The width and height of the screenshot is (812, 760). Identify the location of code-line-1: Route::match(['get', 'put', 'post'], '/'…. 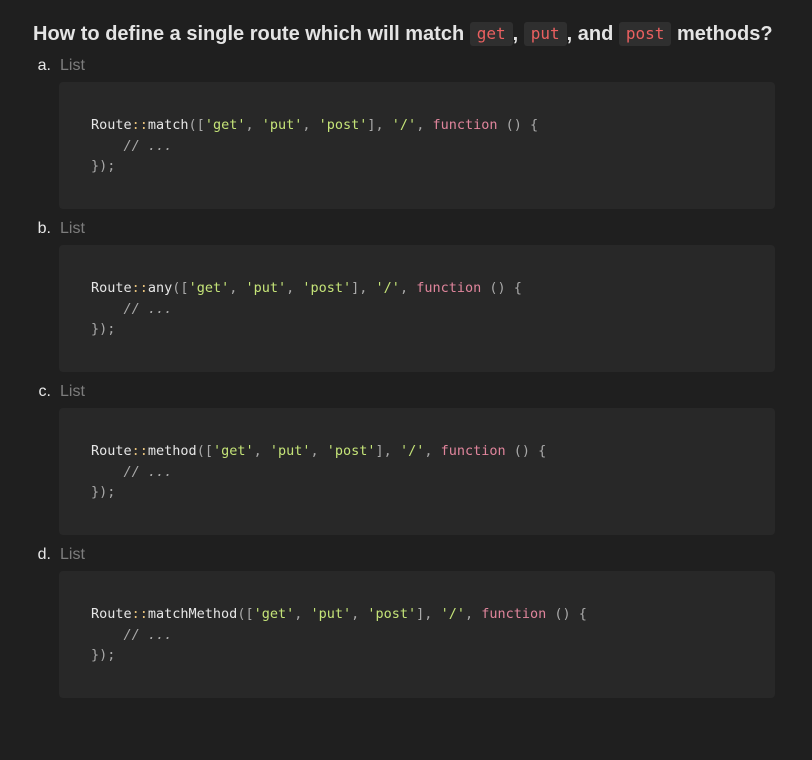
(433, 125).